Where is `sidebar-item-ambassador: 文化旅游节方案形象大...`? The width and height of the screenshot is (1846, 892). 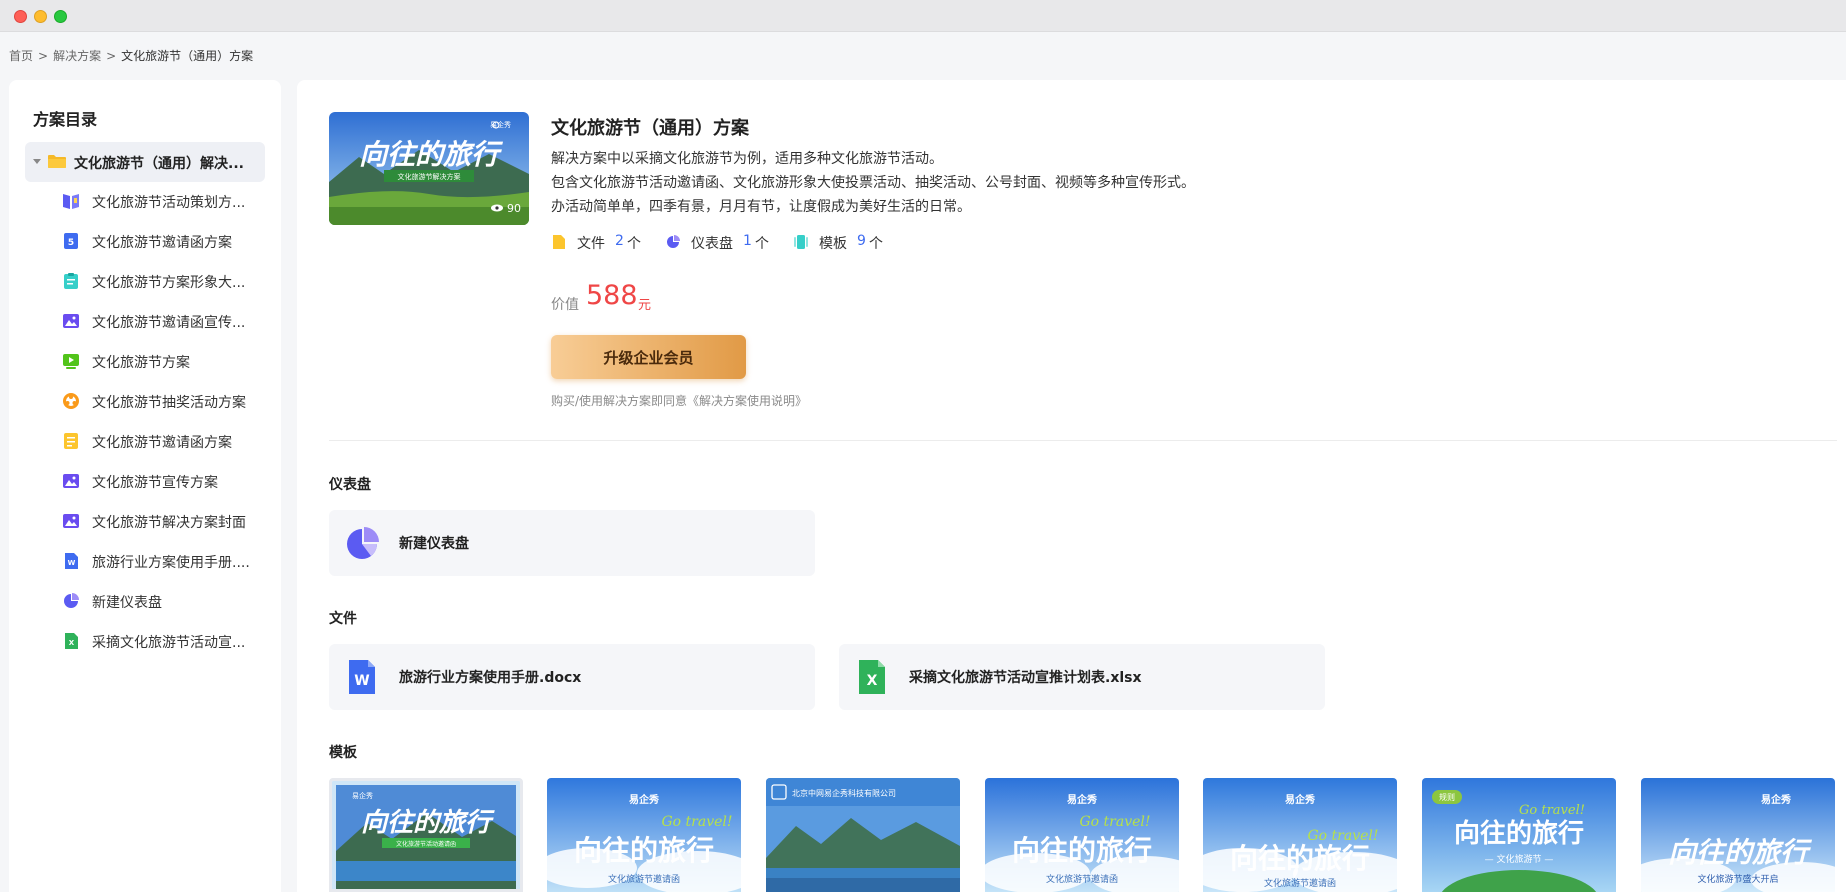 sidebar-item-ambassador: 文化旅游节方案形象大... is located at coordinates (162, 281).